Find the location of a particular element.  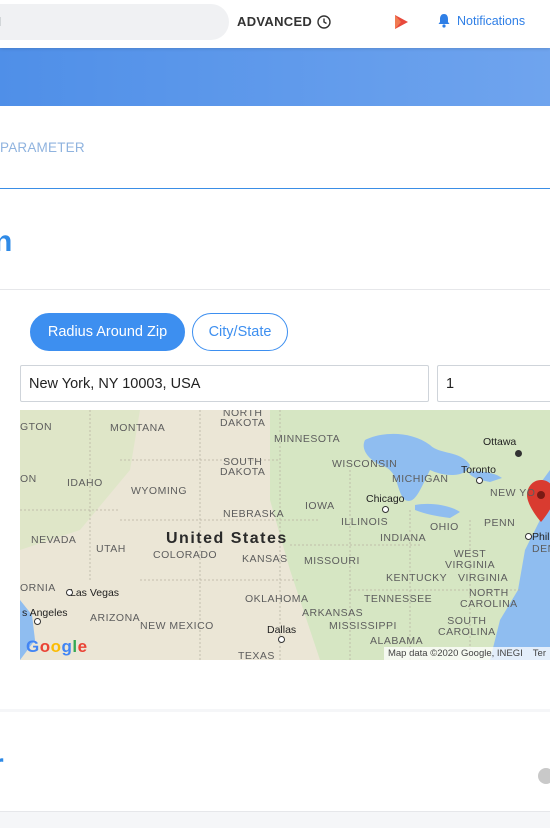

top-bar: N ADVANCED Notifications is located at coordinates (275, 24).